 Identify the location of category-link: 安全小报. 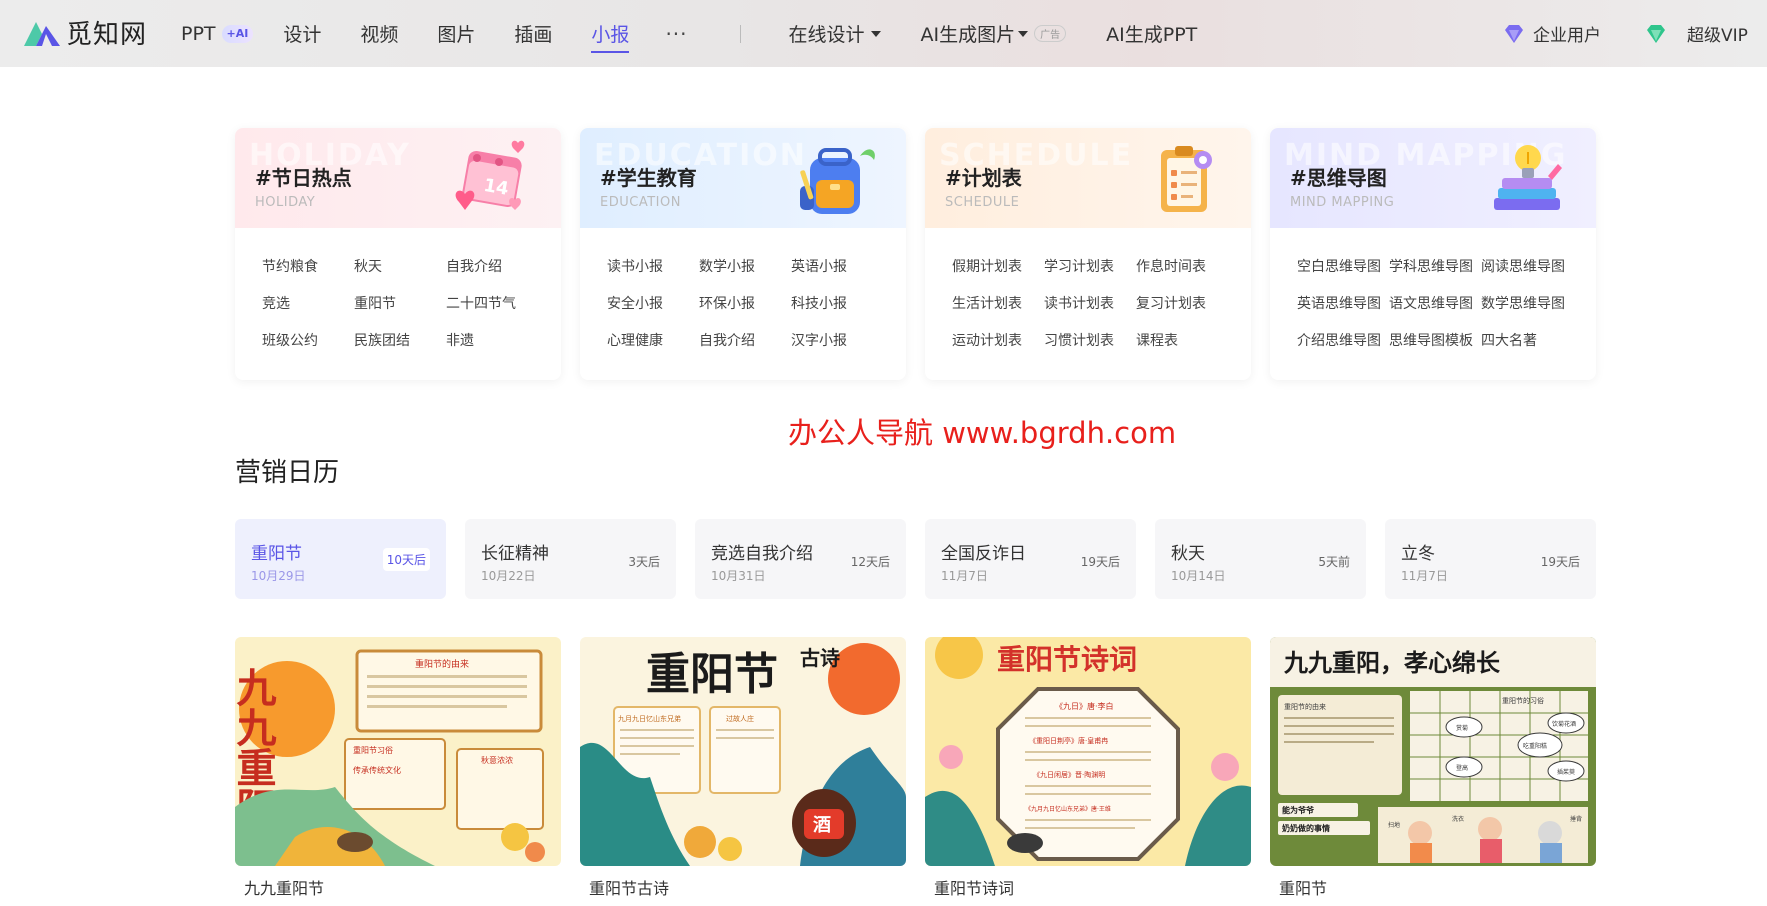
(653, 302).